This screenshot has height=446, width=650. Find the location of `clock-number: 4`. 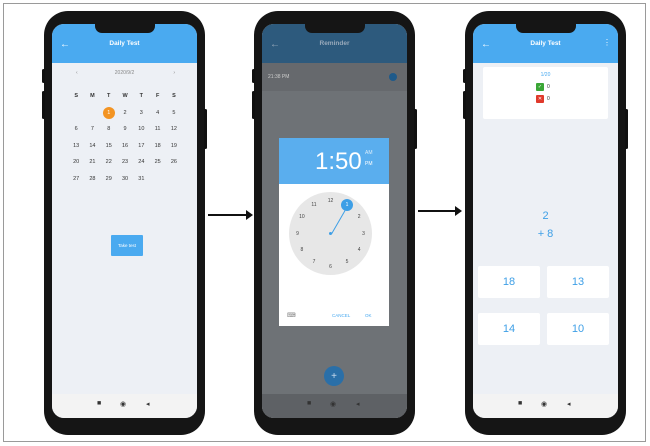

clock-number: 4 is located at coordinates (359, 250).